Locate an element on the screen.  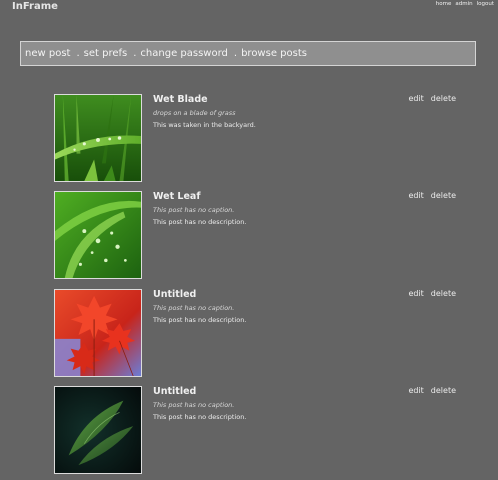
dark-leaves-image is located at coordinates (98, 430).